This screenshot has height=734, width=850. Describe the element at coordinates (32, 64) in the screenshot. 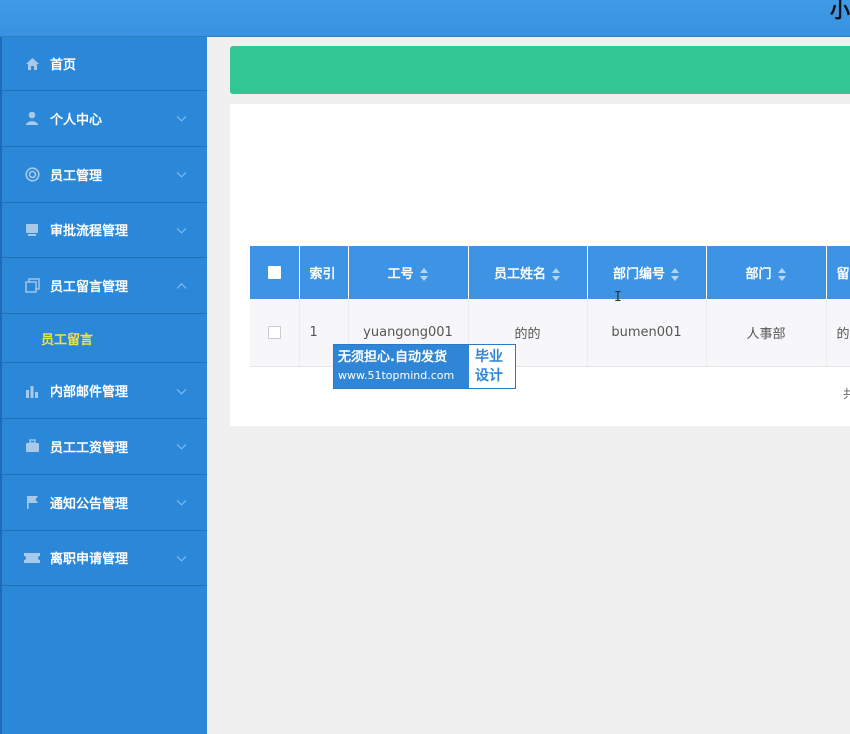

I see `home-icon` at that location.